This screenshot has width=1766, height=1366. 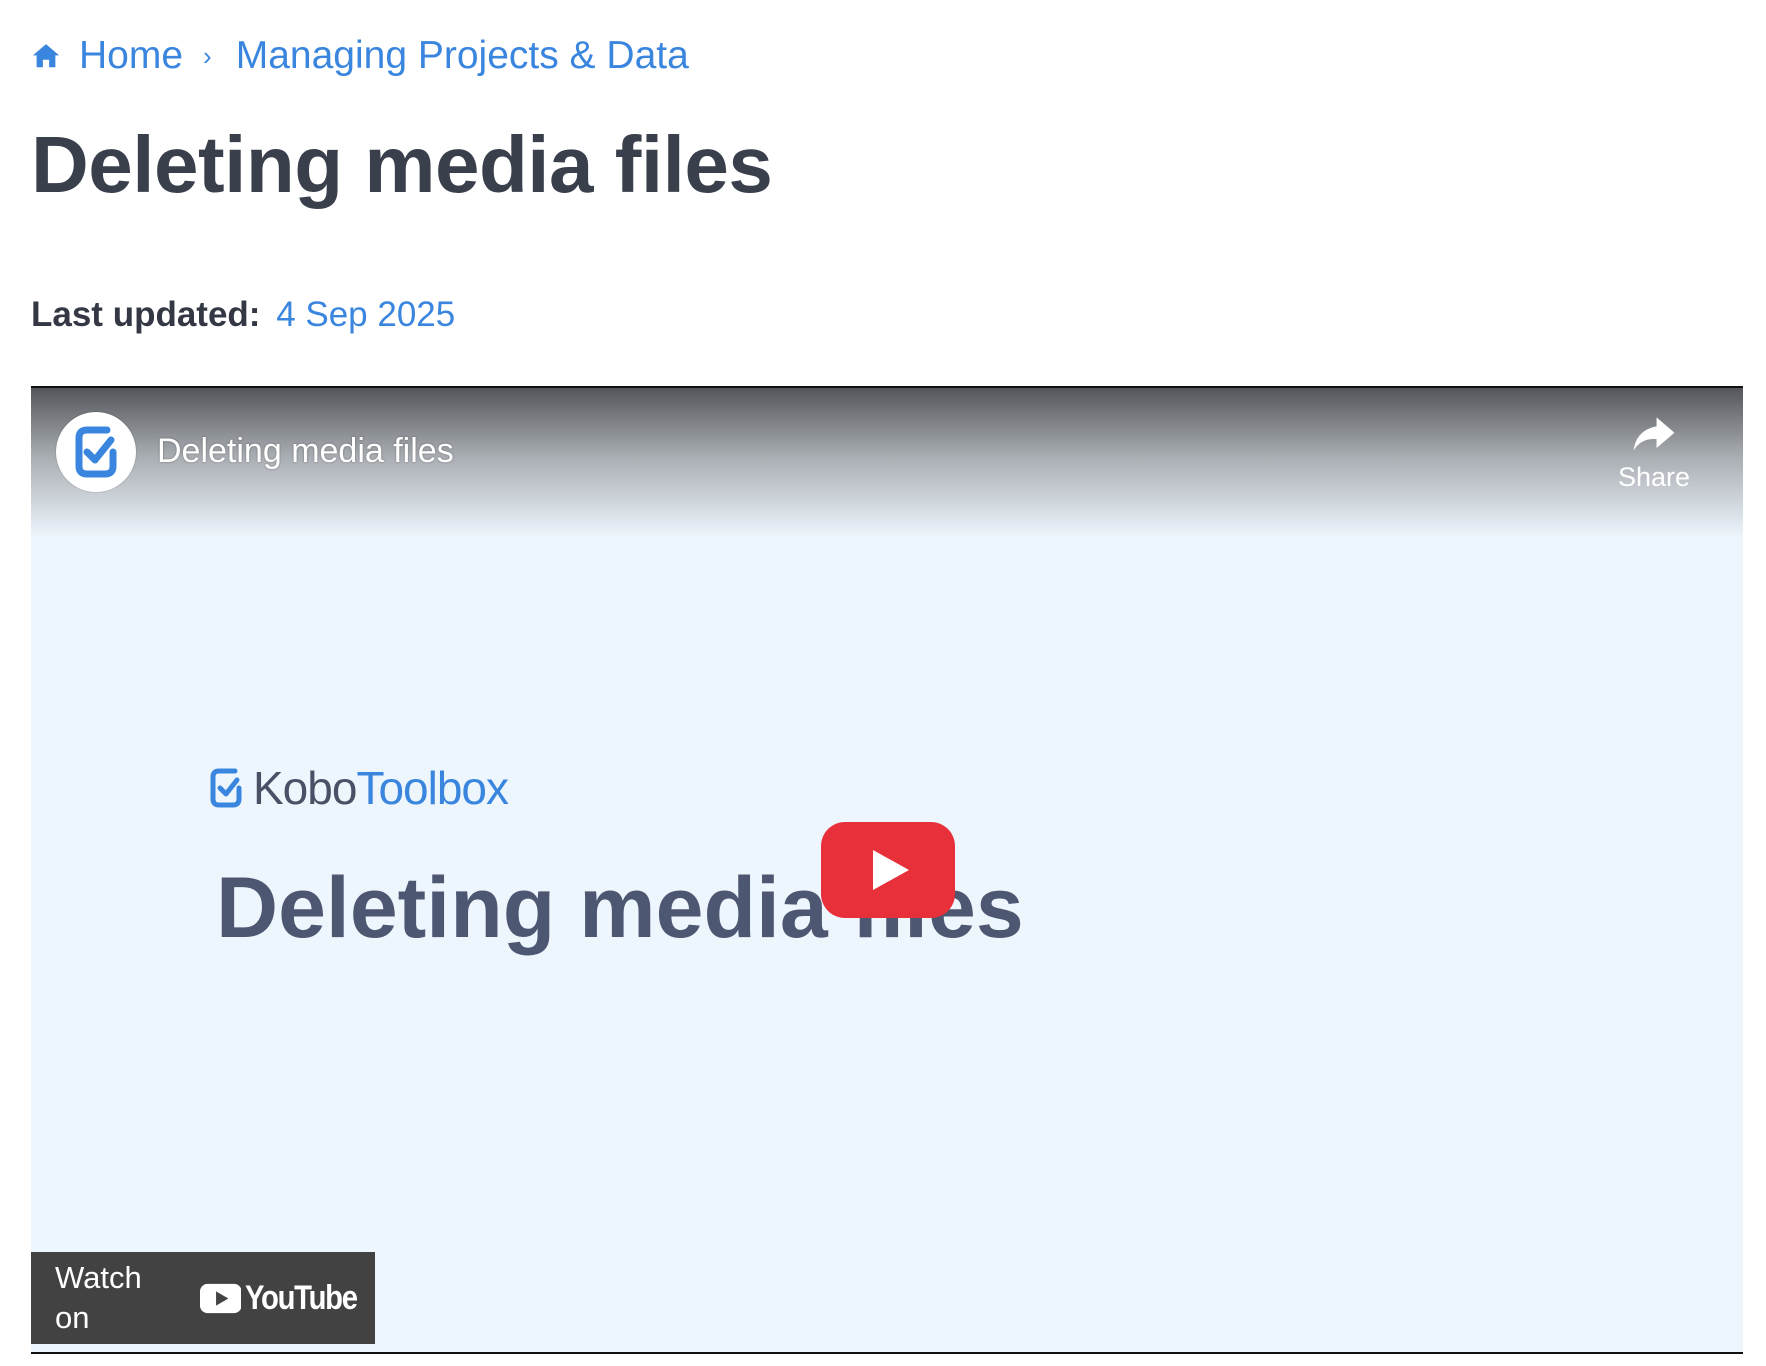 I want to click on kobotoolbox-logo-icon, so click(x=96, y=452).